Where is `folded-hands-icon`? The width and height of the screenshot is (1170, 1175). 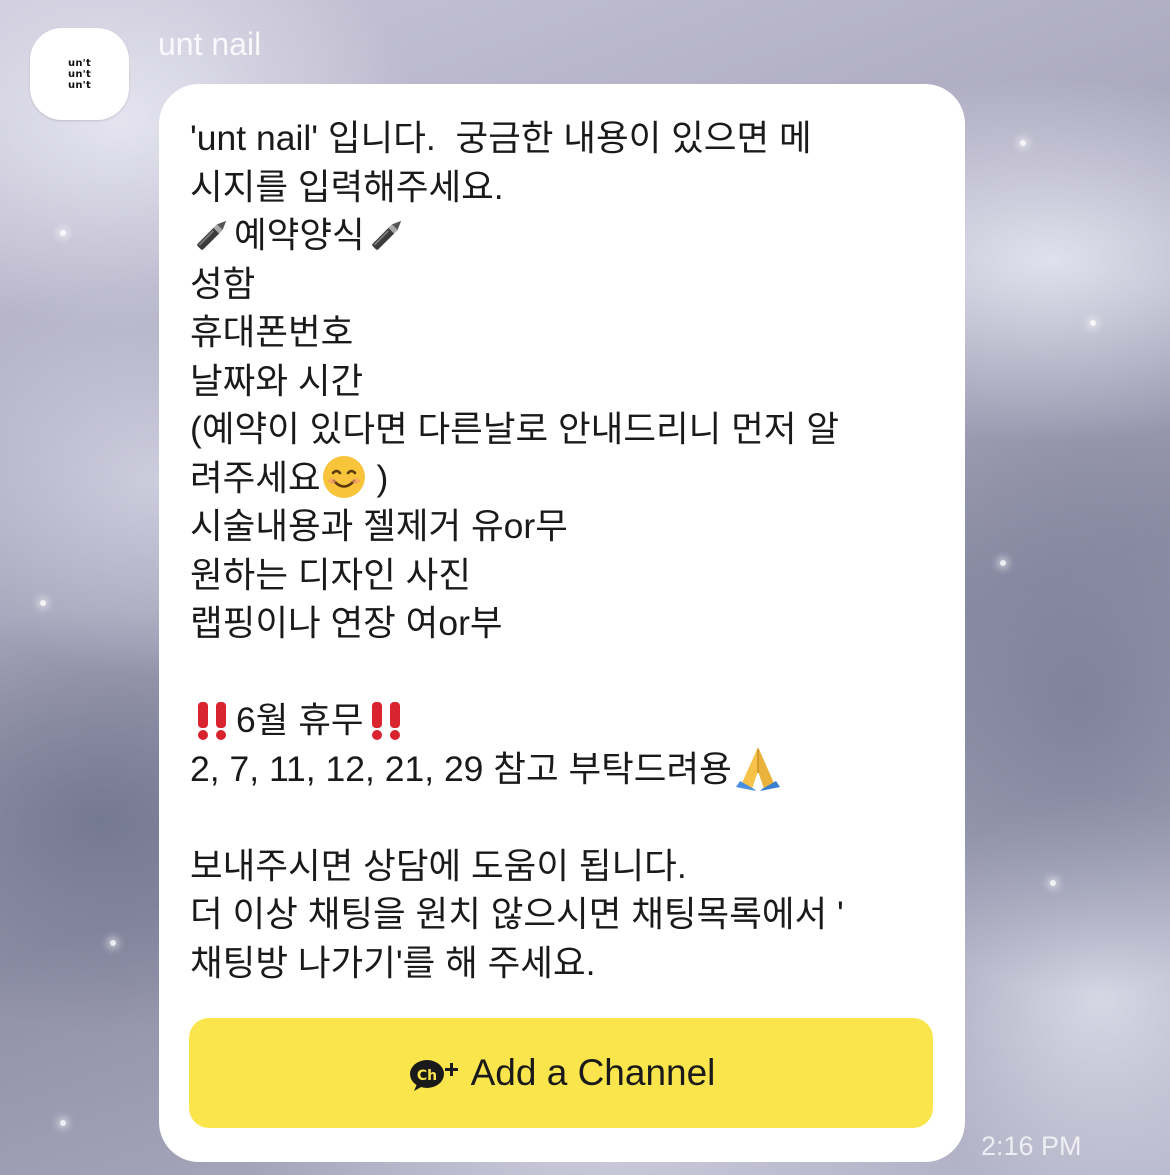
folded-hands-icon is located at coordinates (757, 769).